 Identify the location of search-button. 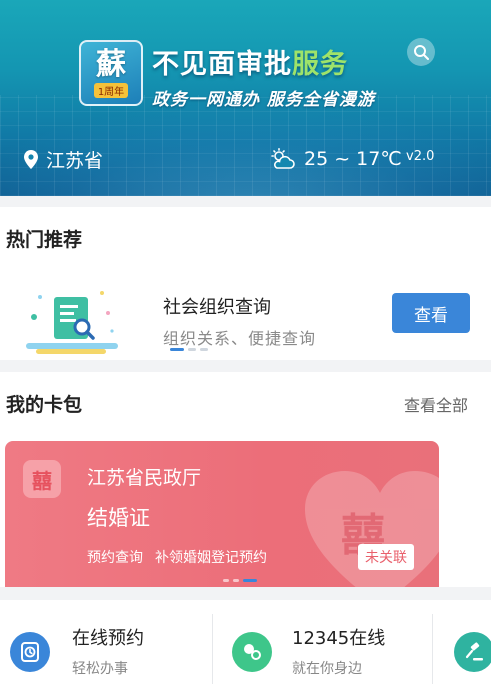
(421, 52).